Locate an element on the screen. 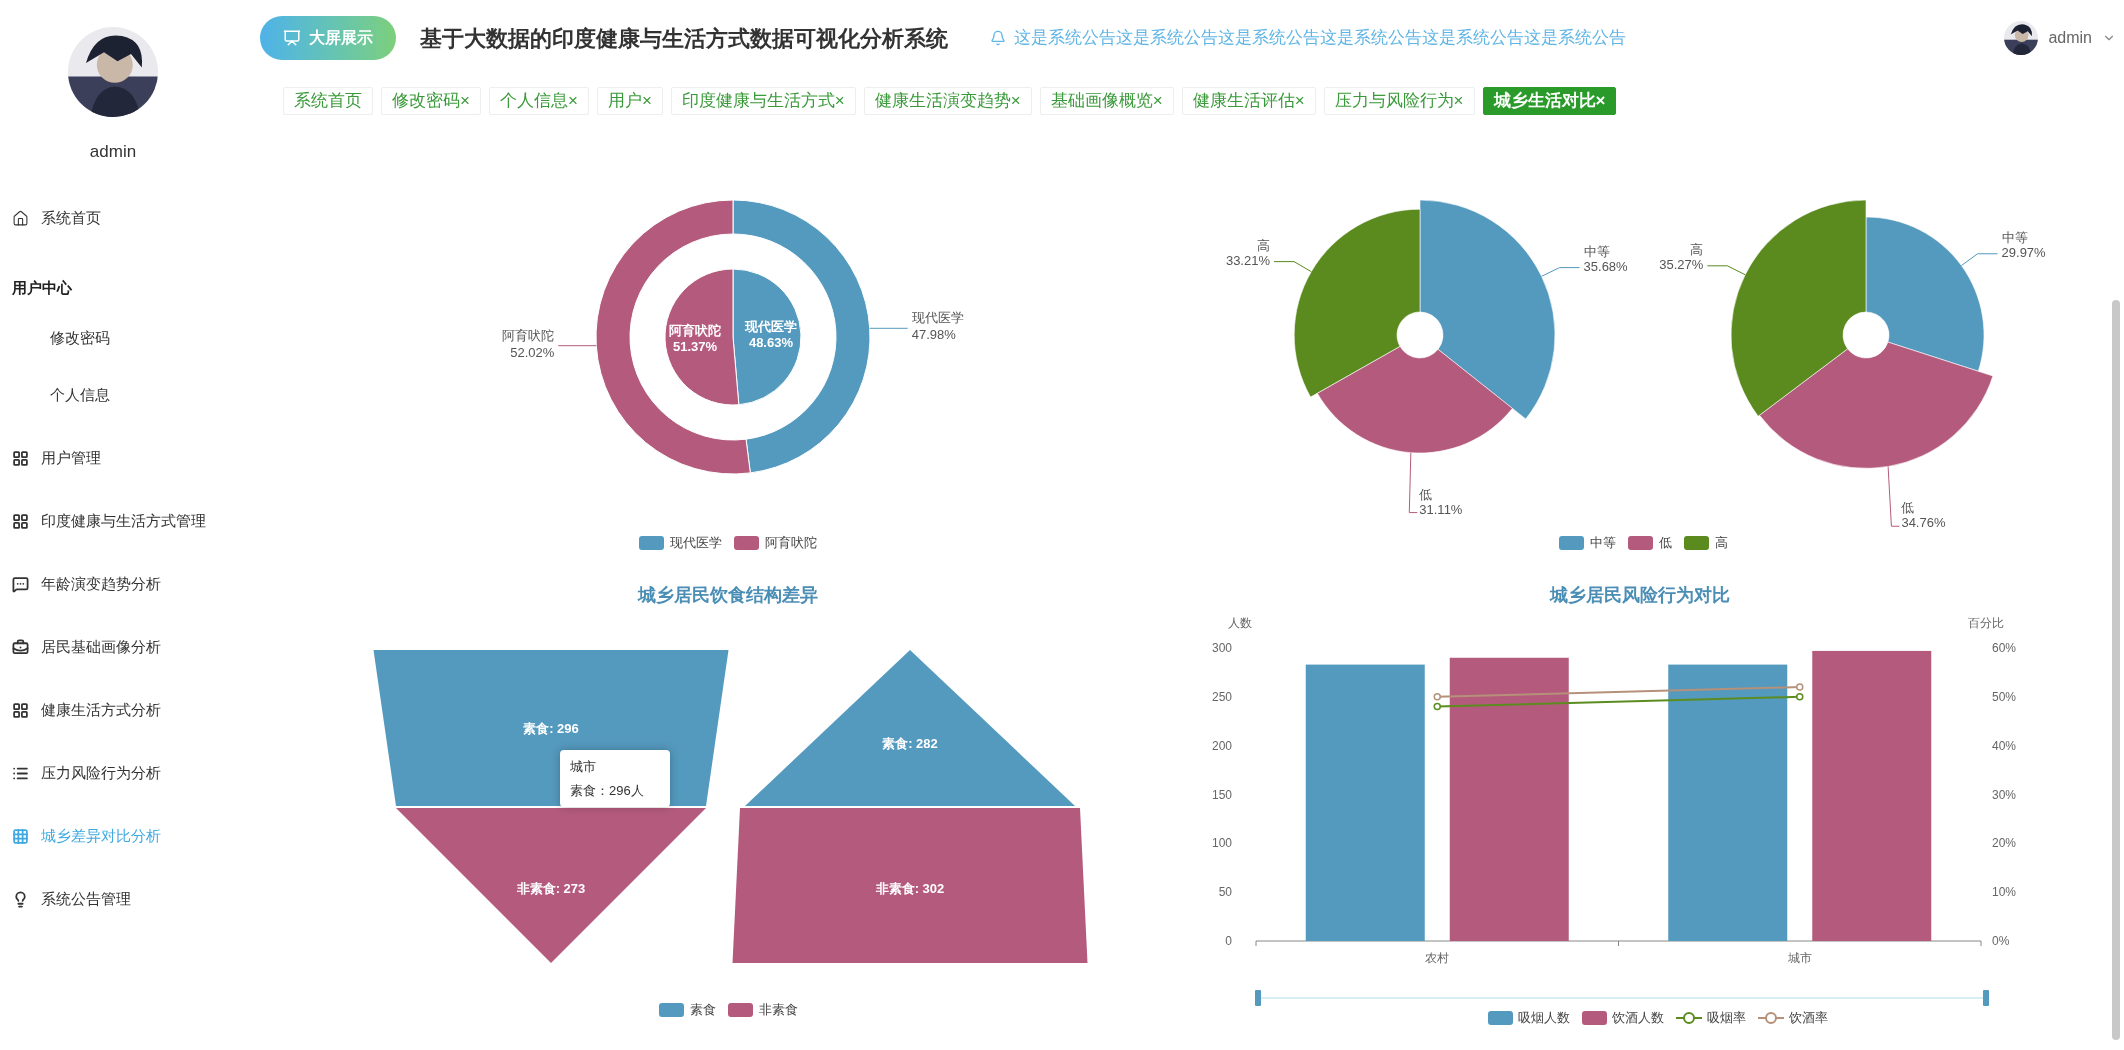 The width and height of the screenshot is (2124, 1050). tick-label: 200 is located at coordinates (1221, 745).